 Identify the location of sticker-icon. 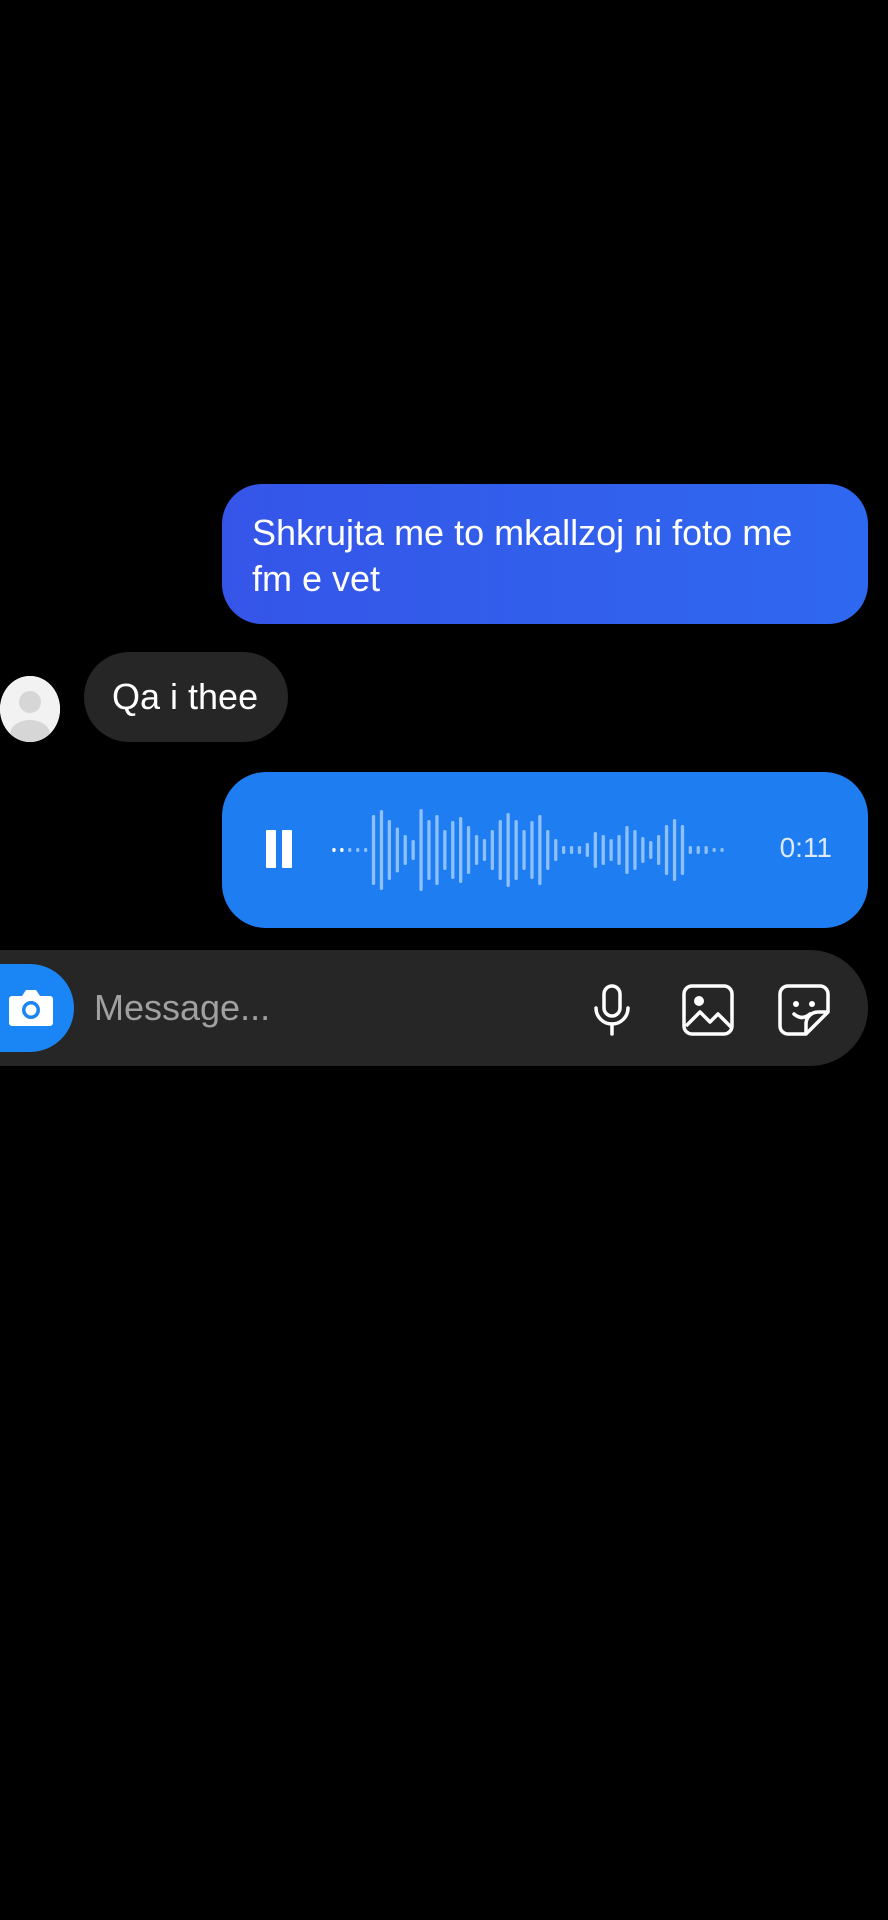
(804, 1010).